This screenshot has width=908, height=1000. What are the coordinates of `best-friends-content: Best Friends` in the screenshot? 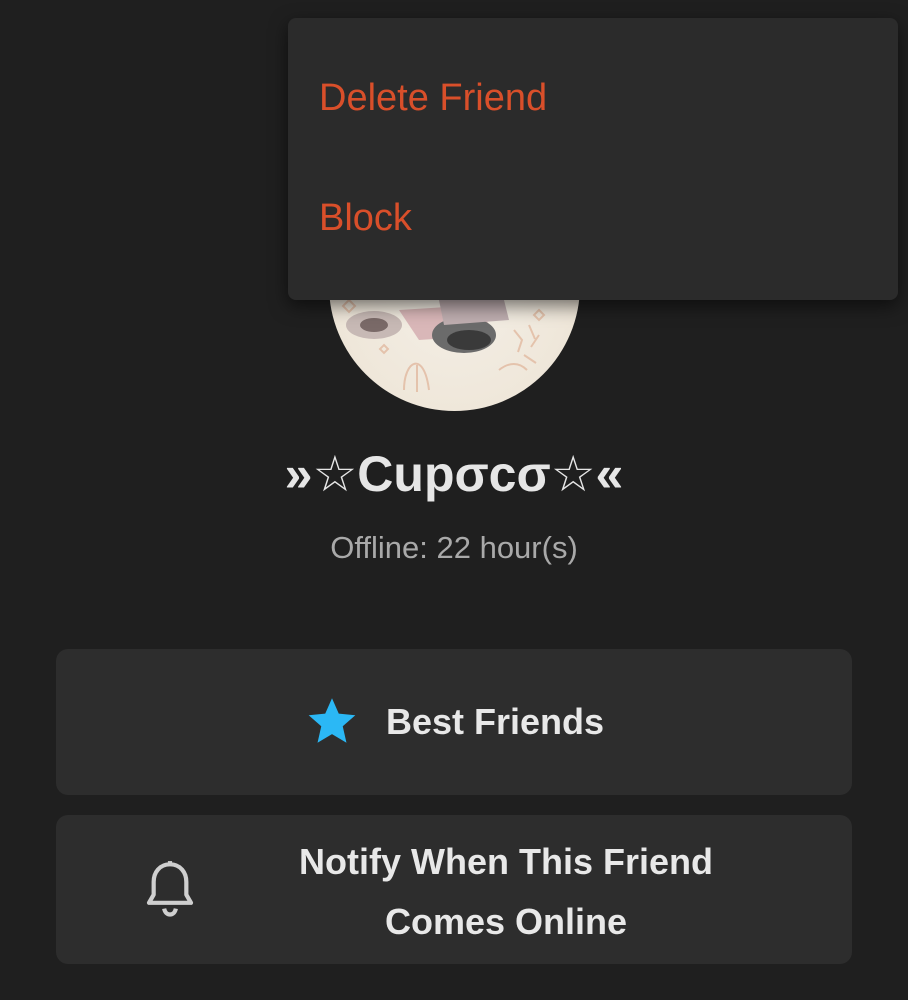 It's located at (454, 722).